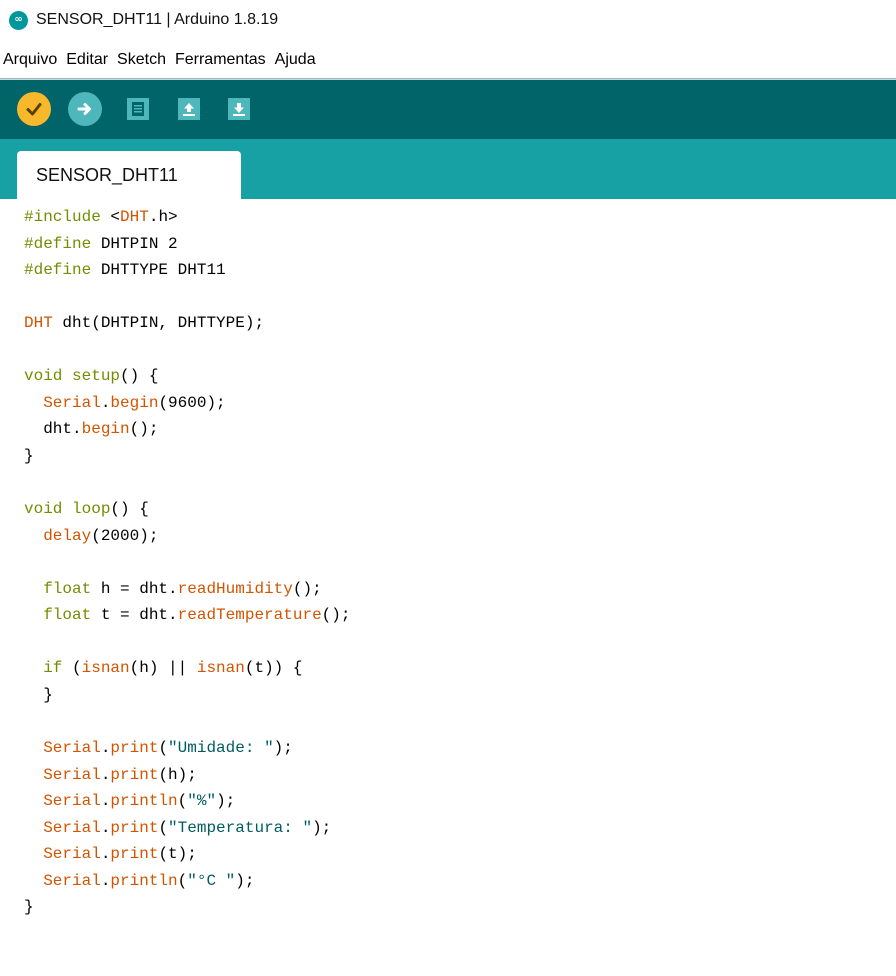  I want to click on arrow-right-icon, so click(84, 109).